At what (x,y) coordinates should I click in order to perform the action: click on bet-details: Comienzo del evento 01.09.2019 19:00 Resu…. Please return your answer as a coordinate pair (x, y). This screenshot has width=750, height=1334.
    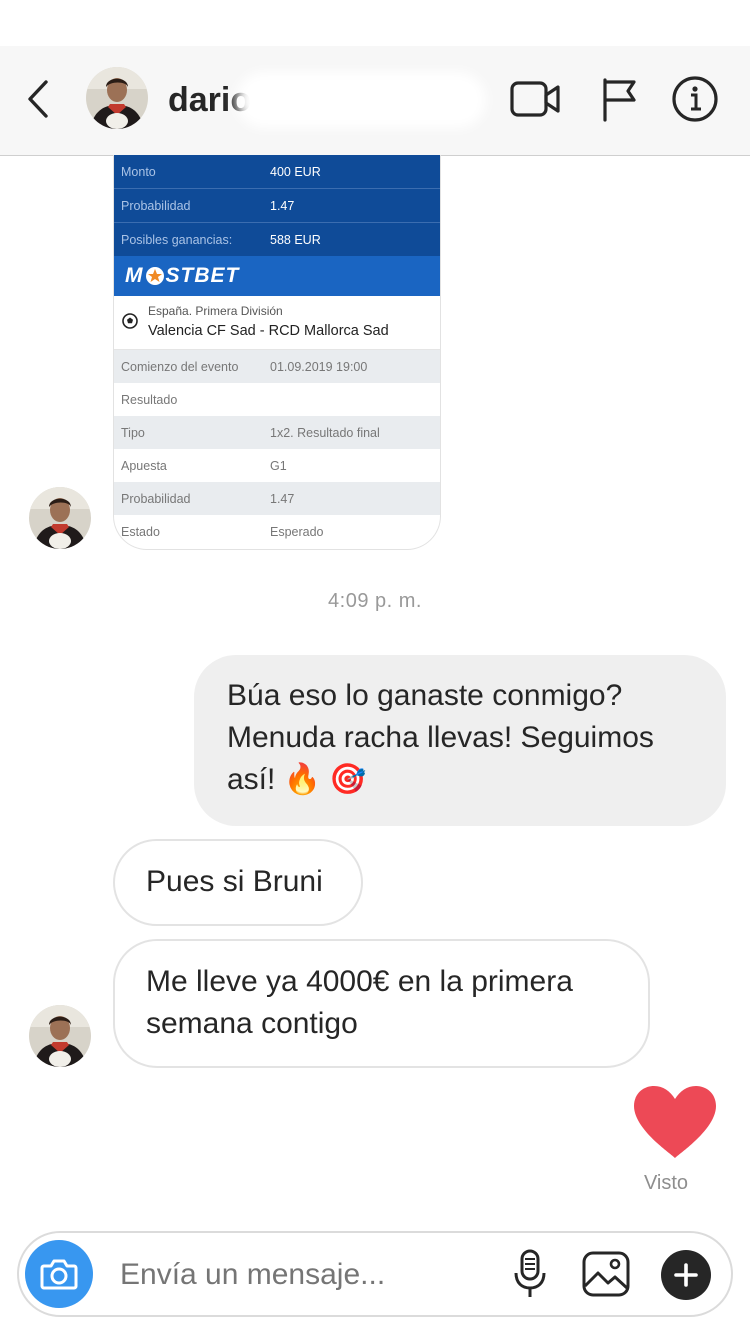
    Looking at the image, I should click on (277, 449).